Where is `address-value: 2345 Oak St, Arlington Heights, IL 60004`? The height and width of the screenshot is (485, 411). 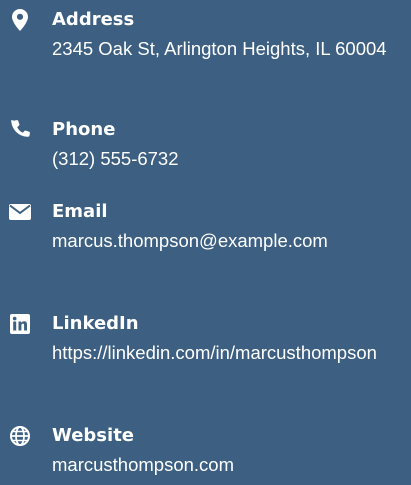
address-value: 2345 Oak St, Arlington Heights, IL 60004 is located at coordinates (219, 48).